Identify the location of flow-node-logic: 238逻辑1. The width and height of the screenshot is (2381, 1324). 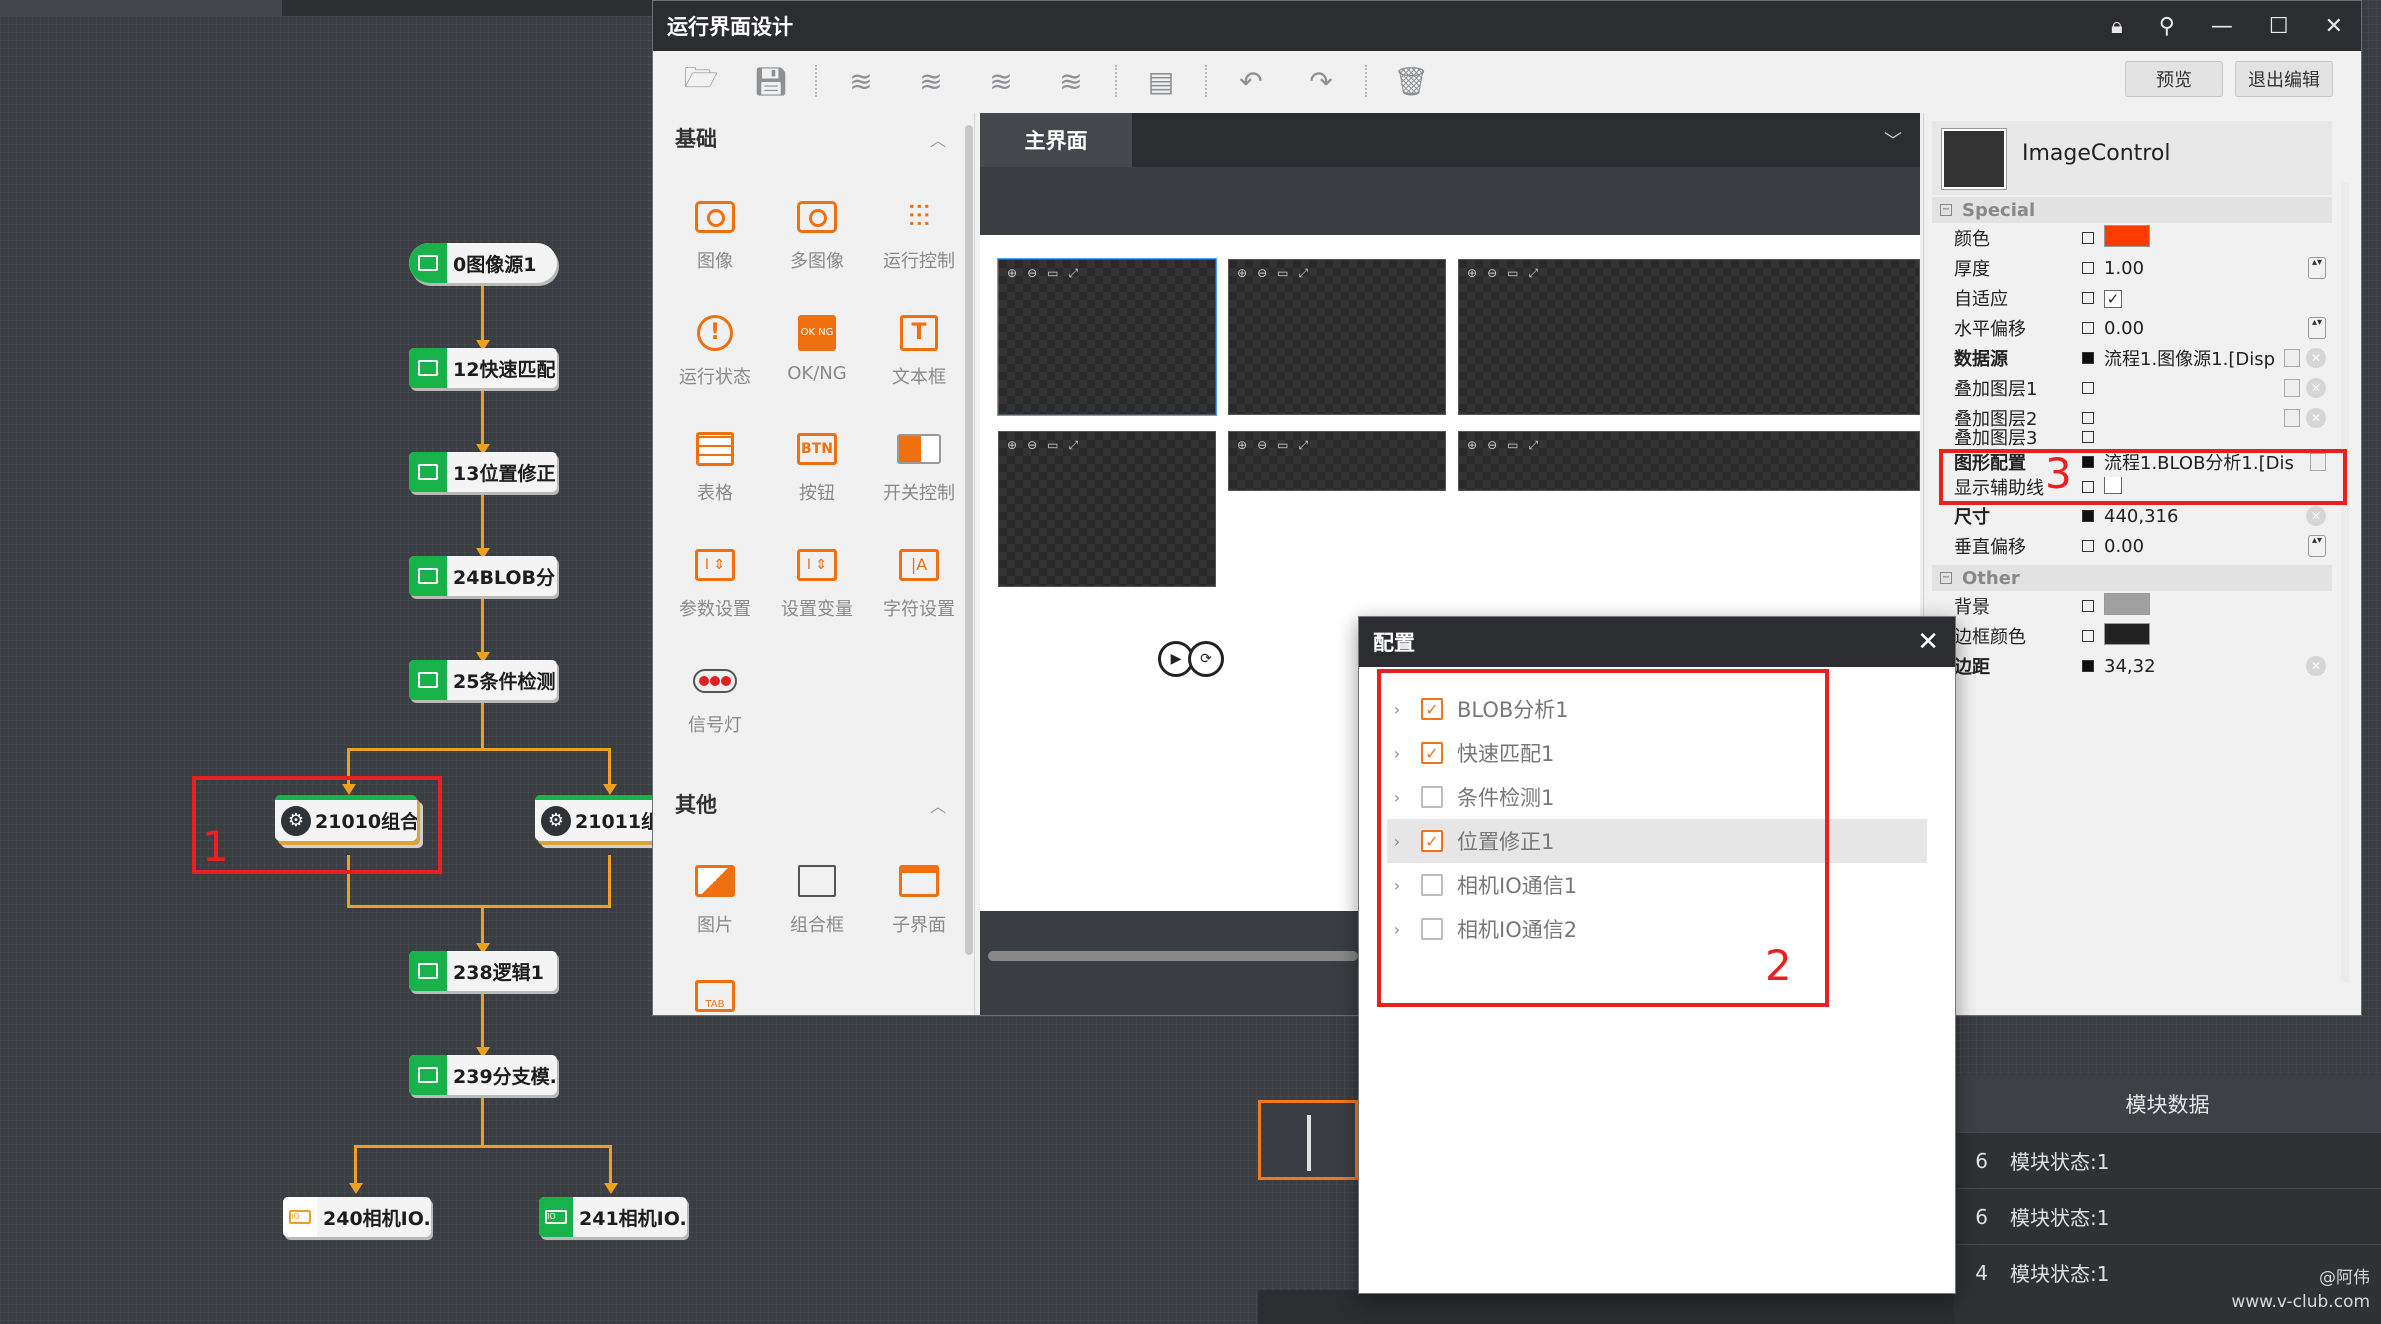
(483, 971).